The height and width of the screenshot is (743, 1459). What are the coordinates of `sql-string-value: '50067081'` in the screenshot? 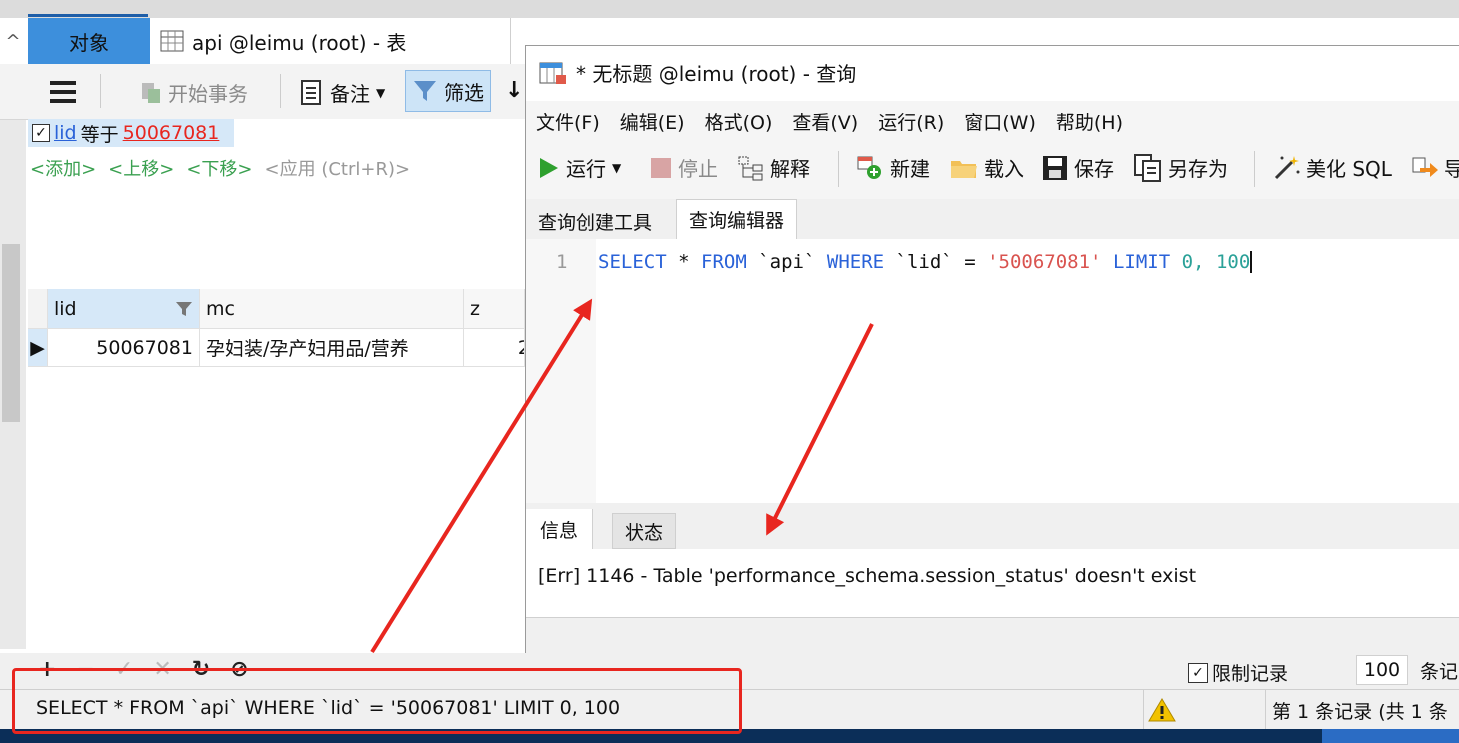 It's located at (1044, 262).